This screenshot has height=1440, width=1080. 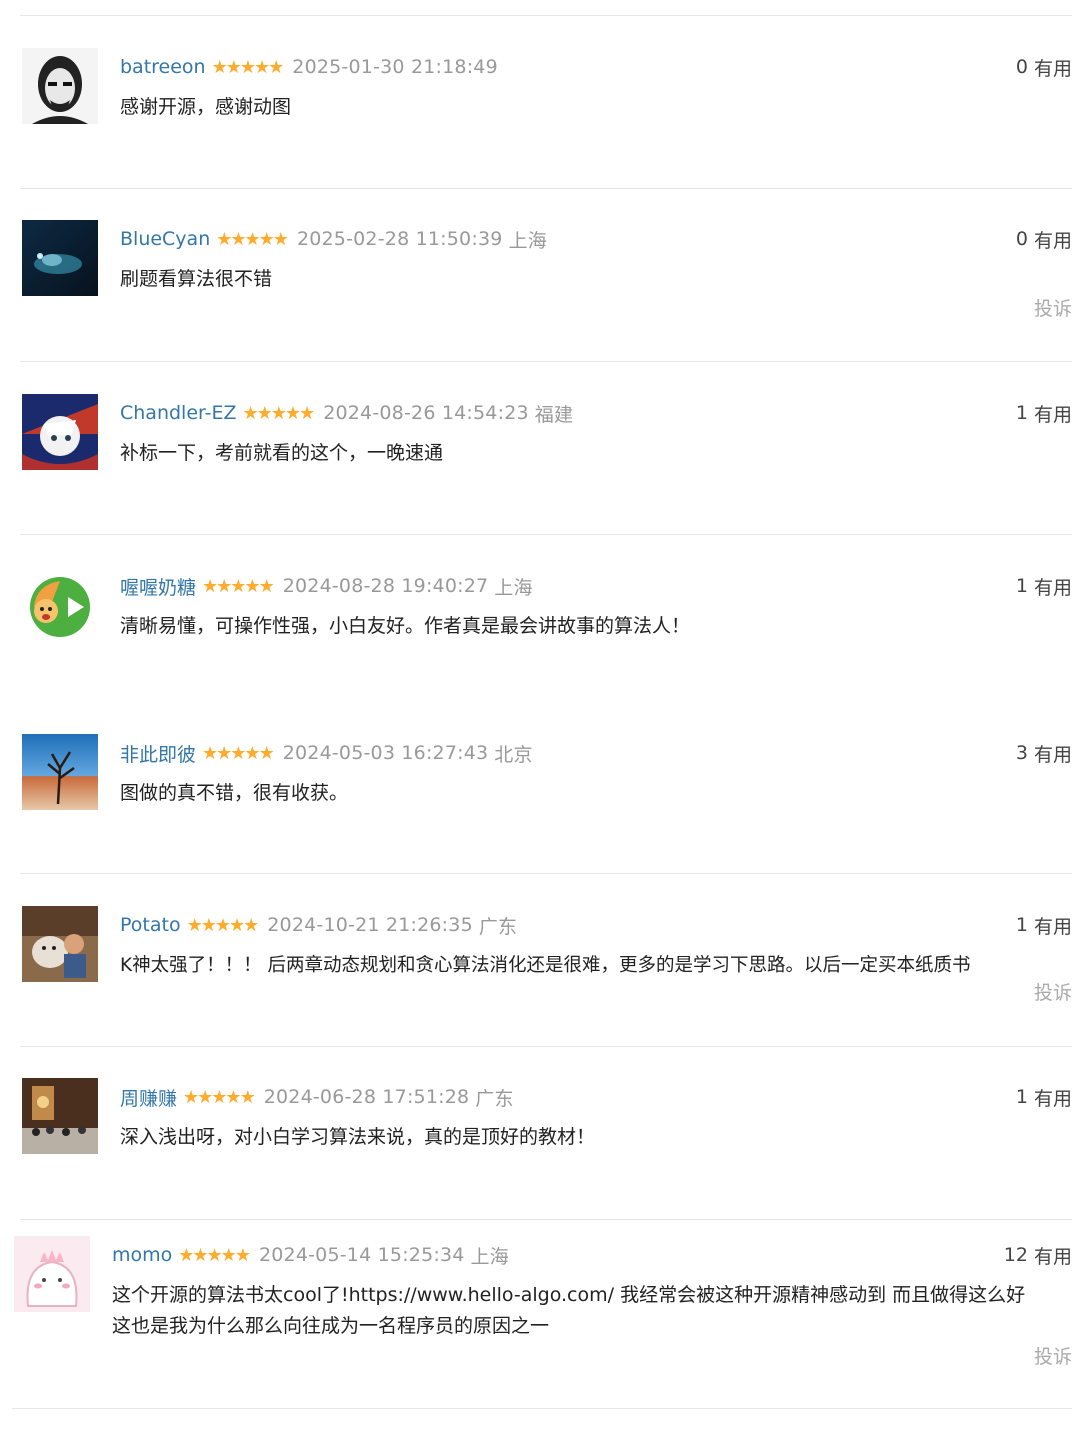 I want to click on comment-meta: BlueCyan ★★★★★ 2025-02-28 11:50:39 上海, so click(x=333, y=239).